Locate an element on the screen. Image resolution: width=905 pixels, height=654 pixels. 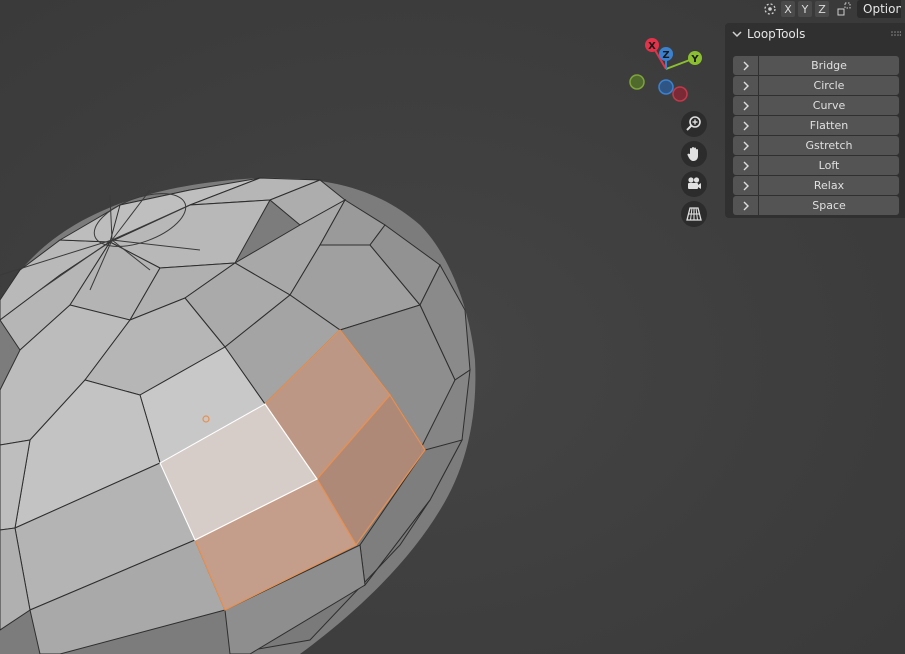
looptools-row-curve: Curve is located at coordinates (816, 105).